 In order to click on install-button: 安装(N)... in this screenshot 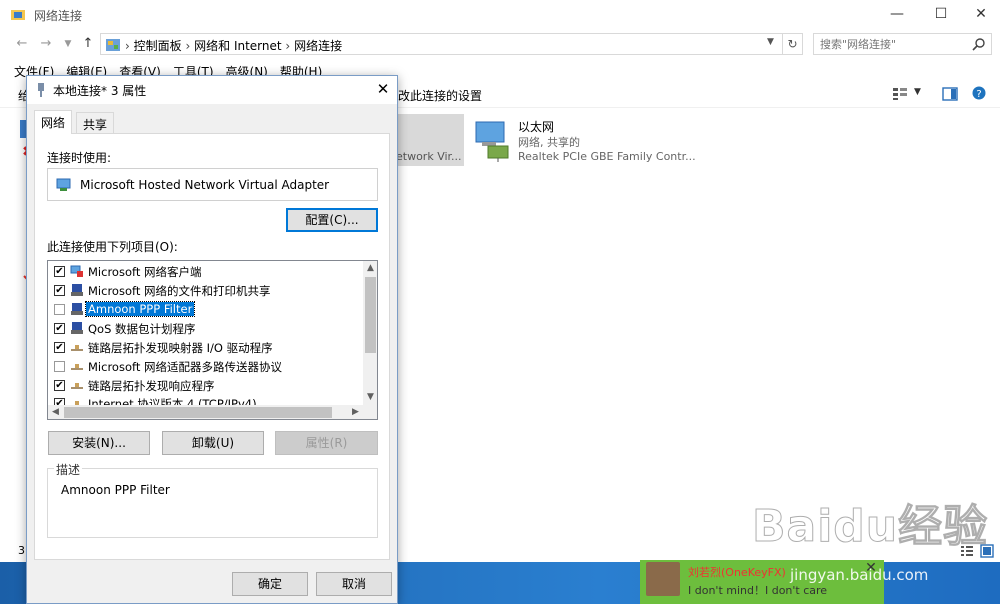, I will do `click(99, 443)`.